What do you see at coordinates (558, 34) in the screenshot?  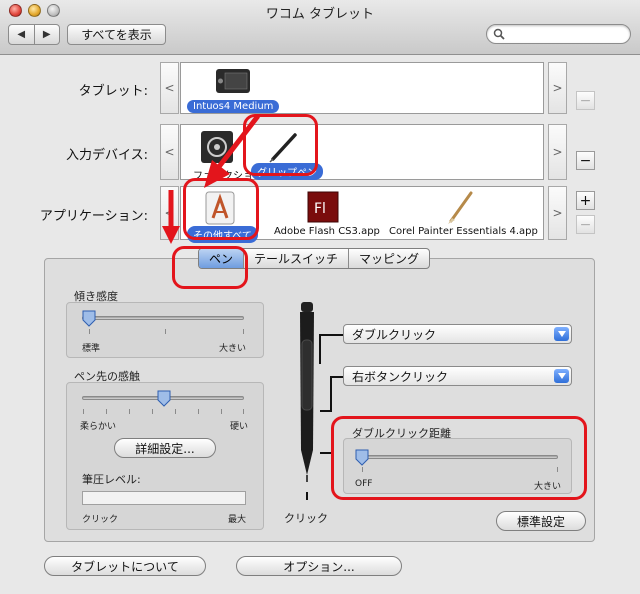 I see `search-input` at bounding box center [558, 34].